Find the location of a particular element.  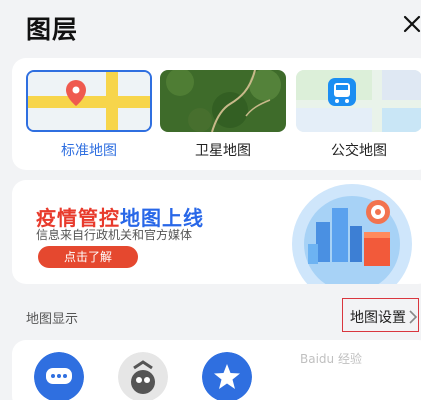

satellite-map-icon is located at coordinates (223, 101).